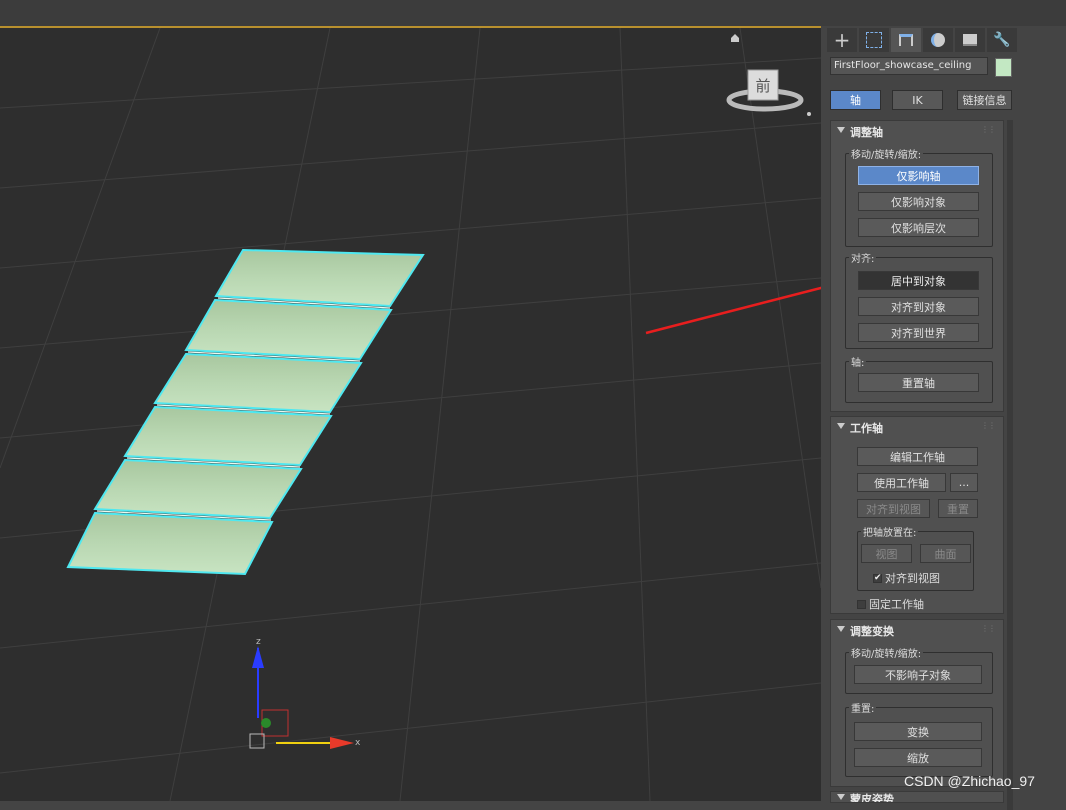 This screenshot has height=810, width=1066. I want to click on lock-working-pivot-checkbox: 固定工作轴, so click(890, 604).